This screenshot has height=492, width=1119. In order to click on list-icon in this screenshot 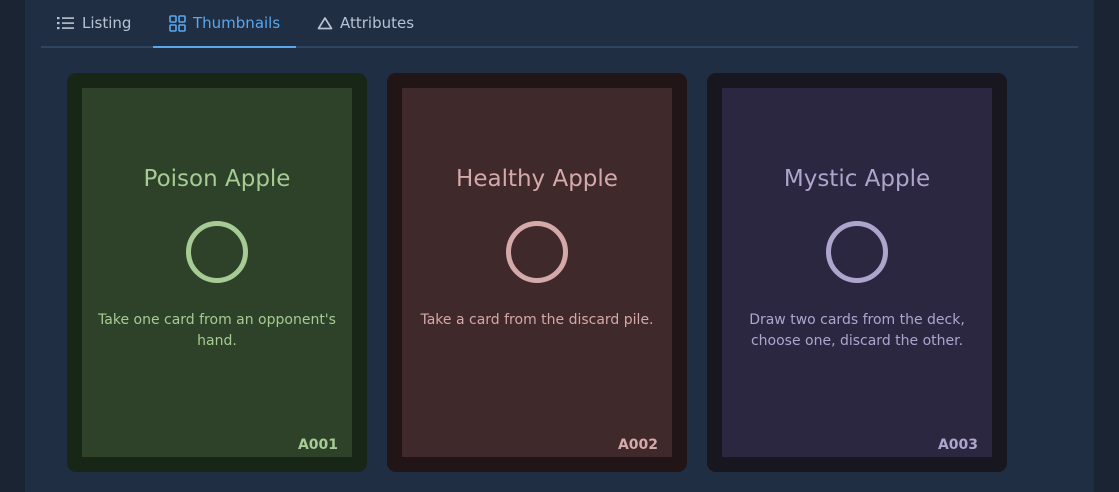, I will do `click(65, 23)`.